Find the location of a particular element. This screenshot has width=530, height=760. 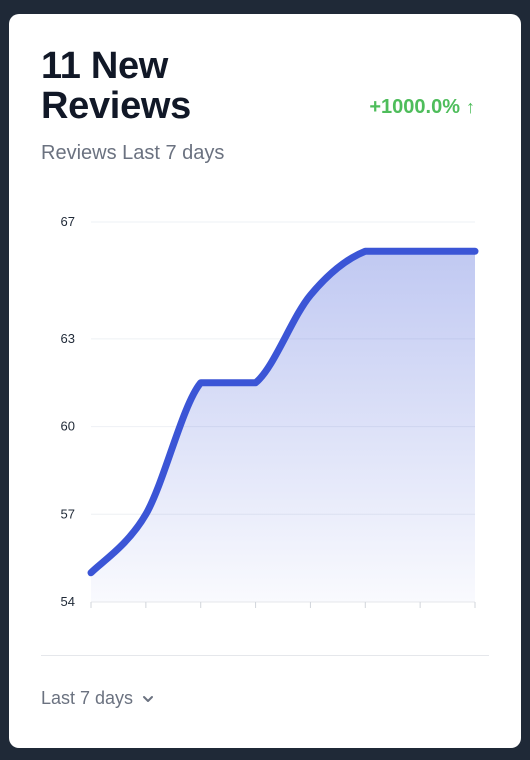

footer-divider is located at coordinates (265, 655).